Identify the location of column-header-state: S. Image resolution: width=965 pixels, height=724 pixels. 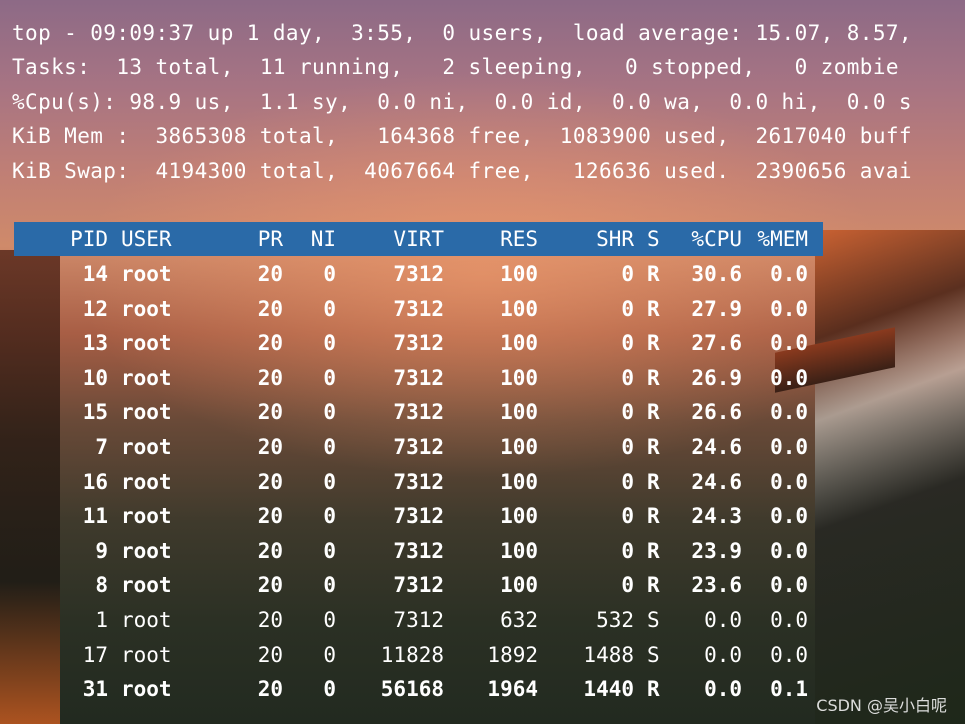
(653, 239).